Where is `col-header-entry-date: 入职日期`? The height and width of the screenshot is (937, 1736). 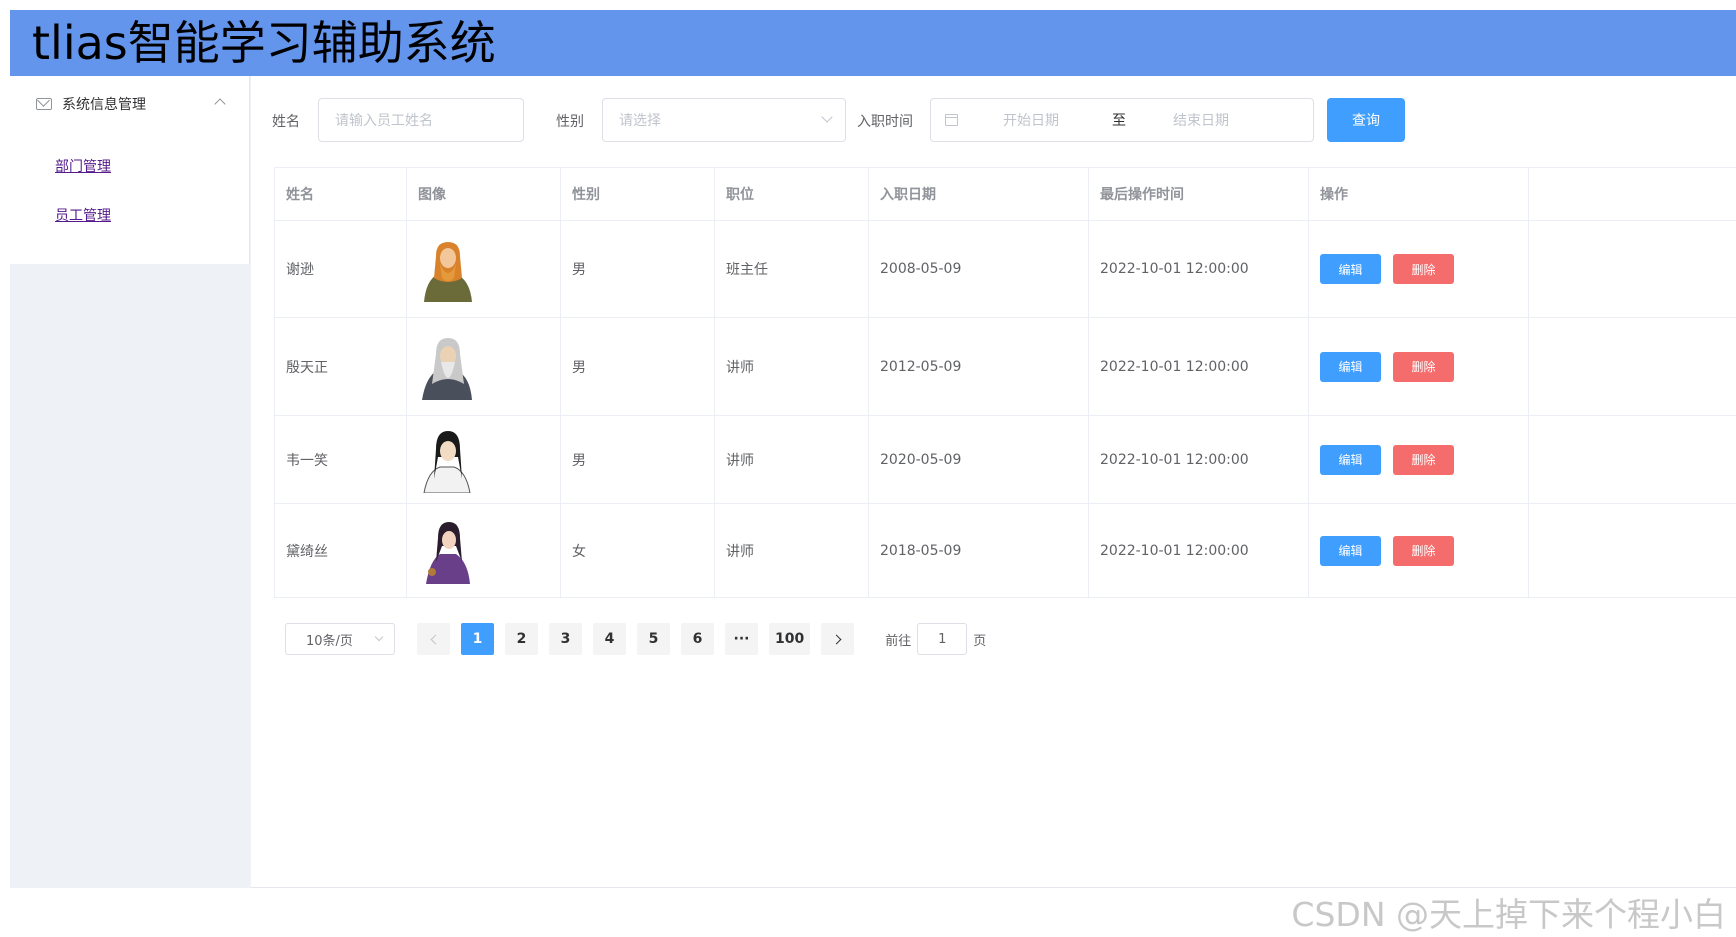 col-header-entry-date: 入职日期 is located at coordinates (979, 194).